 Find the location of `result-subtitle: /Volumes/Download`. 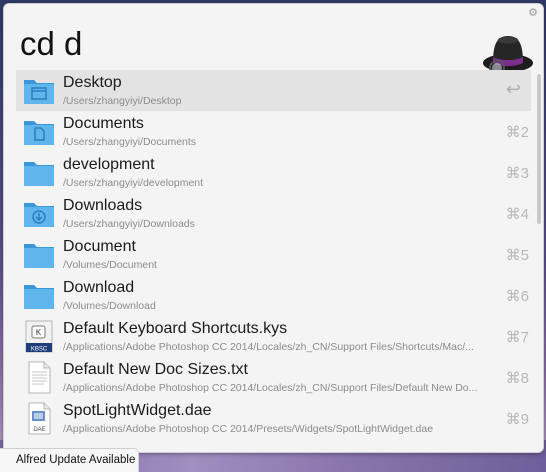

result-subtitle: /Volumes/Download is located at coordinates (109, 306).